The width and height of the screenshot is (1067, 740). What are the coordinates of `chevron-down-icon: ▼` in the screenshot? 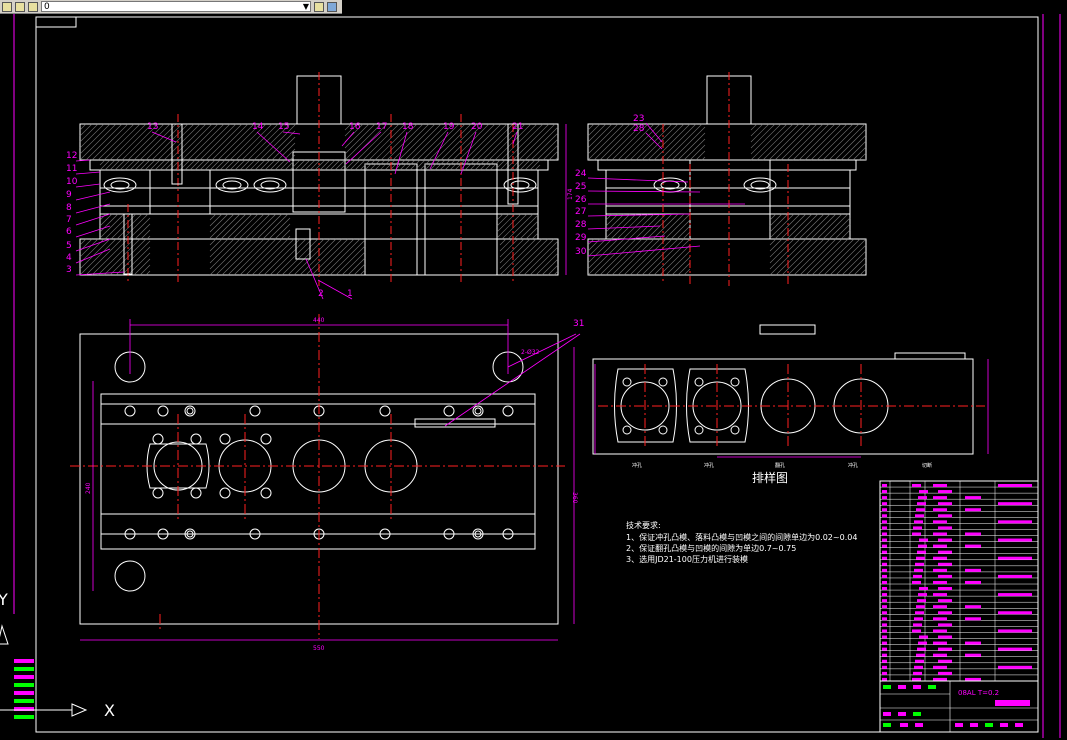 It's located at (305, 6).